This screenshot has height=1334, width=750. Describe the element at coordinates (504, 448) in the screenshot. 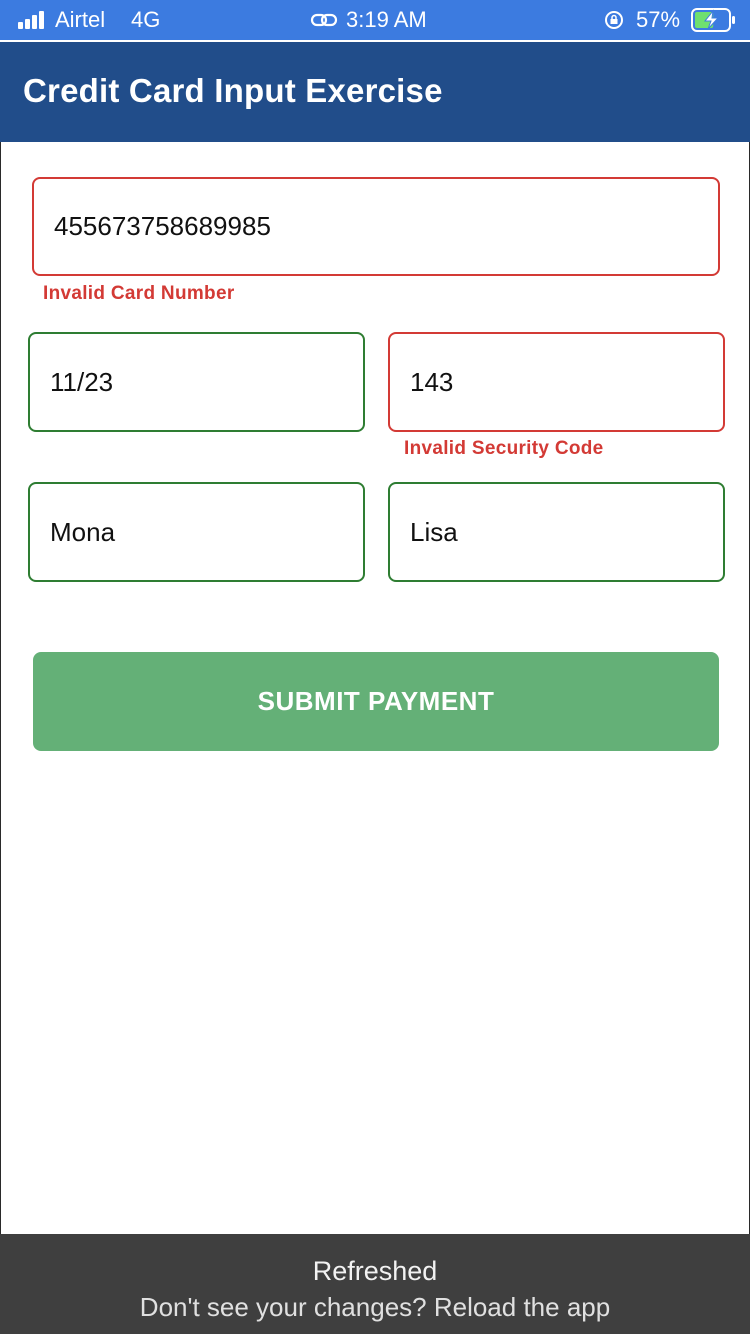

I see `security-code-error: Invalid Security Code` at that location.